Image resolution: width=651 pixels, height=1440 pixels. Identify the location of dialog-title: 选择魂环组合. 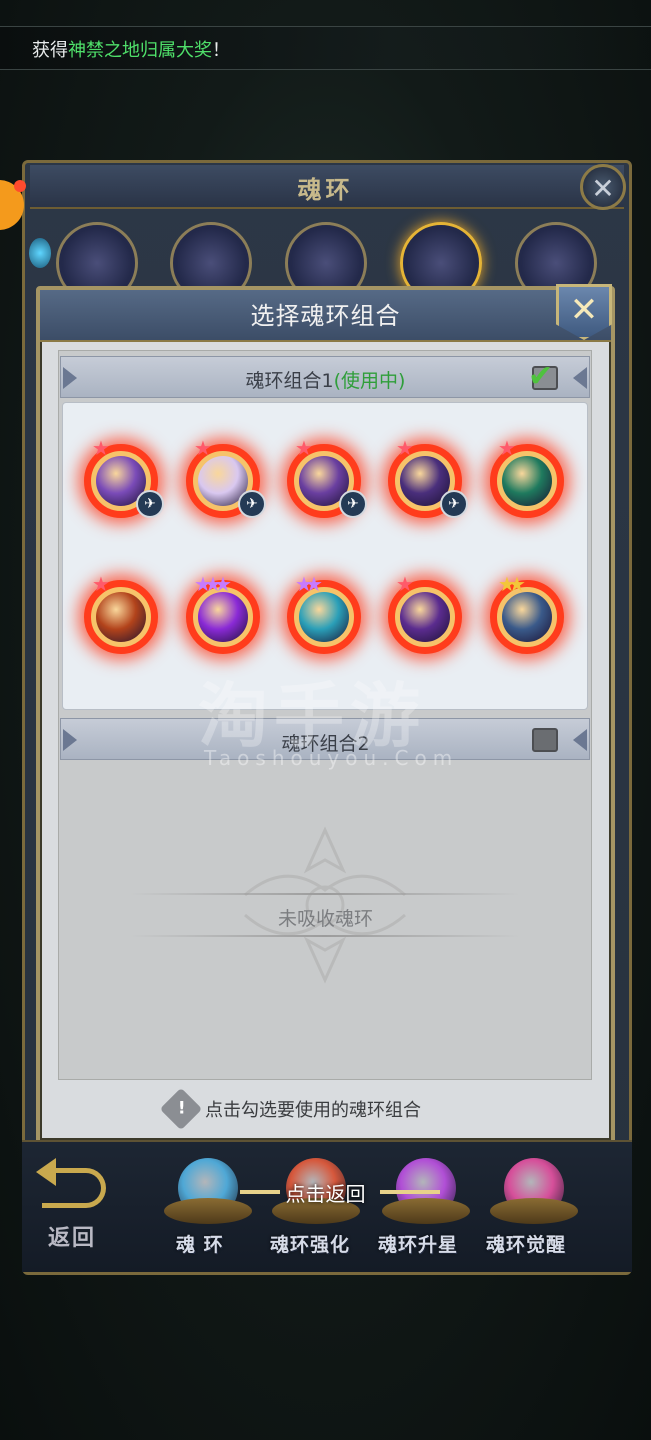
(325, 316).